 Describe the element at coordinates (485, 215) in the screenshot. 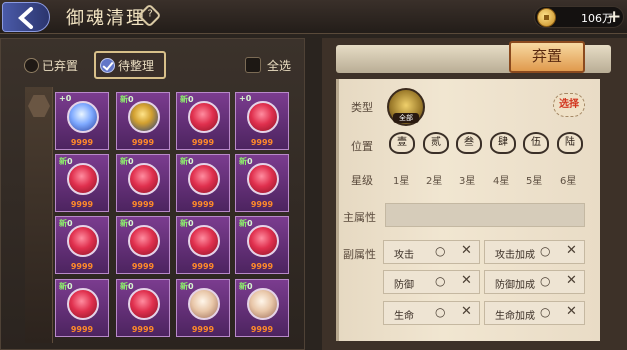

I see `main-attr-field` at that location.